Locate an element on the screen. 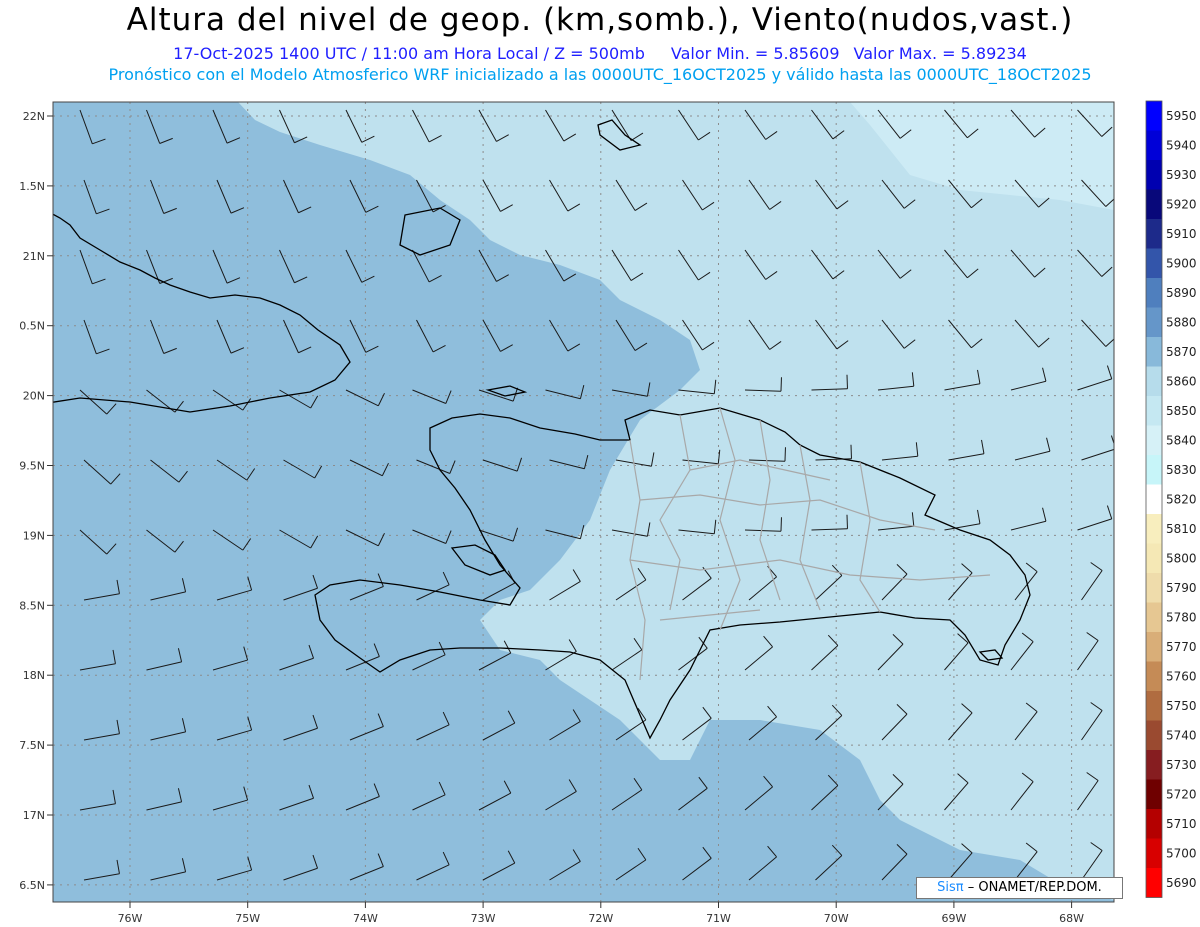 Image resolution: width=1200 pixels, height=927 pixels. colorbar-label: 5760 is located at coordinates (1181, 676).